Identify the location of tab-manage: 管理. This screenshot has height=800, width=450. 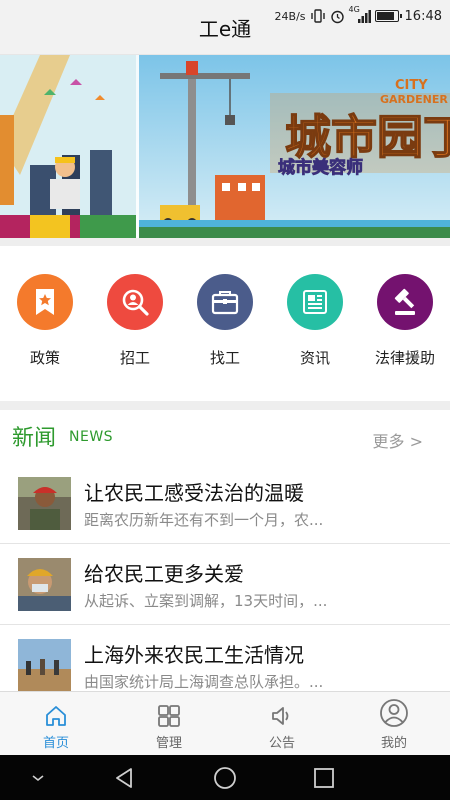
(169, 724).